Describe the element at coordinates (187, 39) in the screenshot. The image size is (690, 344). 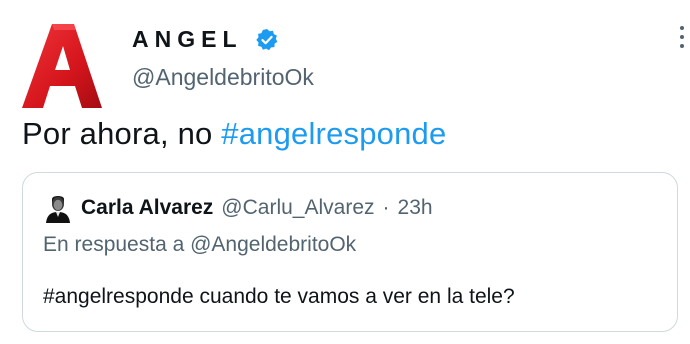
I see `author-display-name: ANGEL` at that location.